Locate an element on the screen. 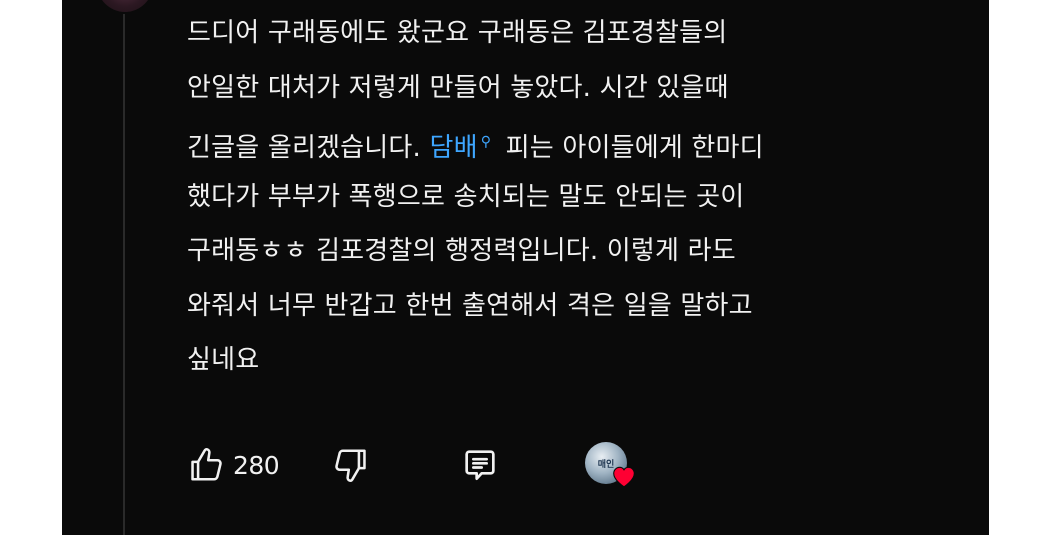 This screenshot has height=535, width=1050. comment-line: 드디어 구래동에도 왔군요 구래동은 김포경찰들의 is located at coordinates (457, 33).